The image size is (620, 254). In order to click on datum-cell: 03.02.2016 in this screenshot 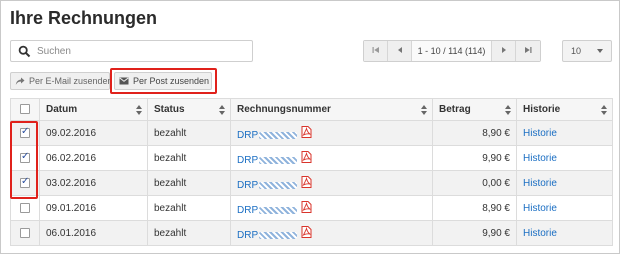, I will do `click(93, 183)`.